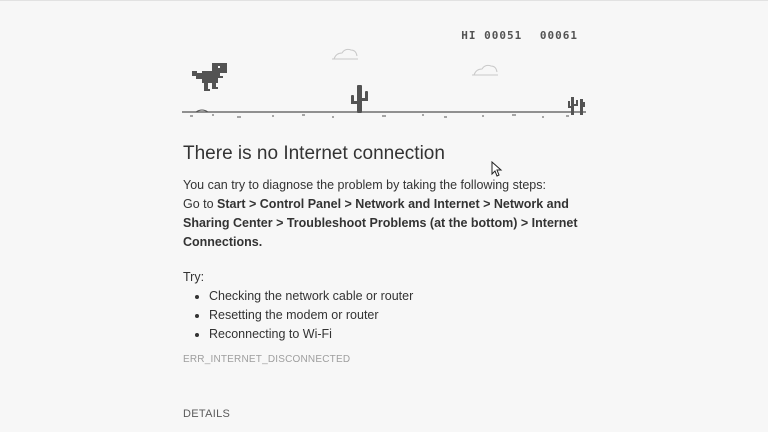  What do you see at coordinates (469, 35) in the screenshot?
I see `high-score-label: HI` at bounding box center [469, 35].